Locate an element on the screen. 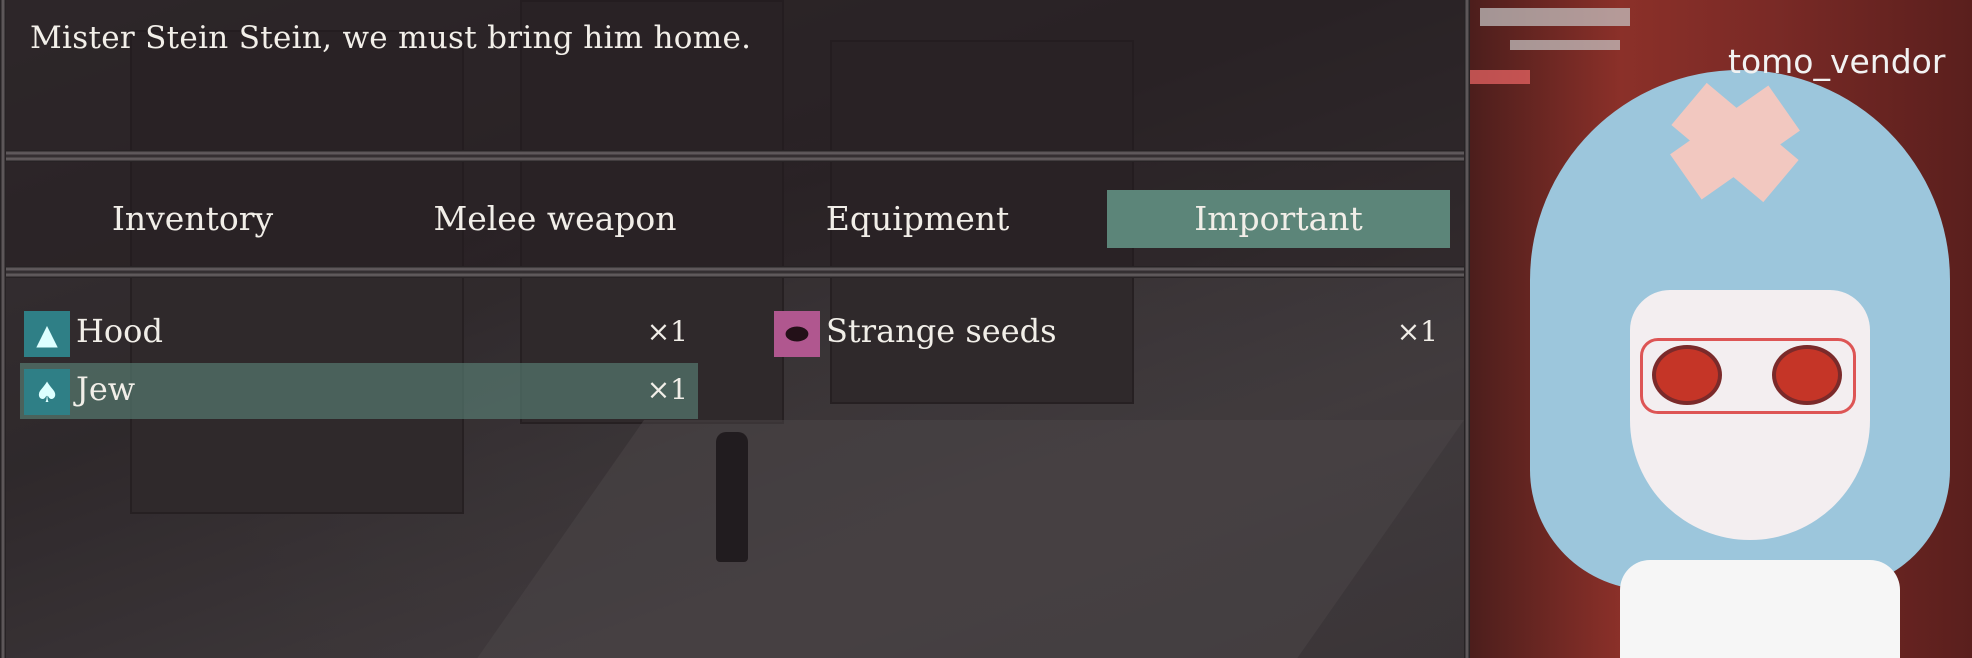 Image resolution: width=1972 pixels, height=658 pixels. tab-equipment: Equipment is located at coordinates (917, 219).